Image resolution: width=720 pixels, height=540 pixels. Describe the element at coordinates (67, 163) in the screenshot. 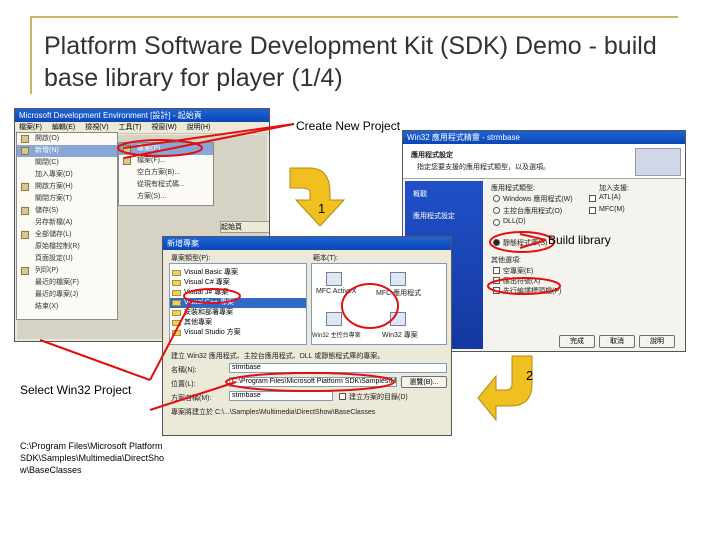

I see `file-menu-close: 關閉(C)` at that location.